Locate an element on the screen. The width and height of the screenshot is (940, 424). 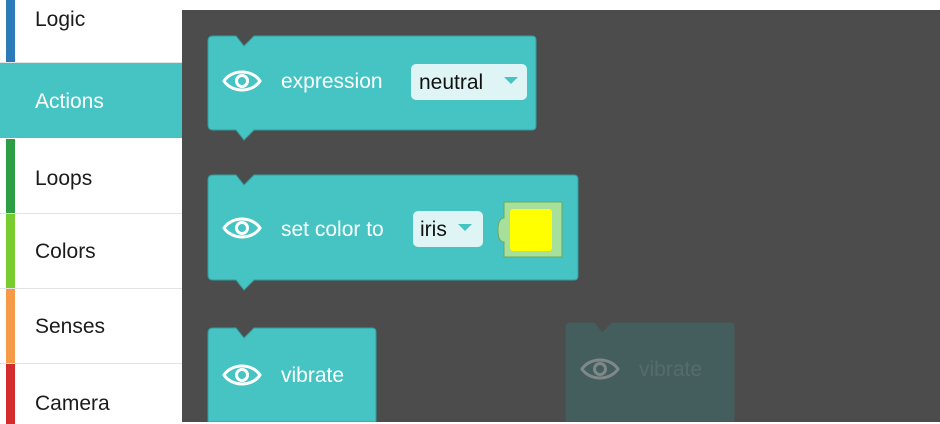
color-swatch is located at coordinates (531, 230).